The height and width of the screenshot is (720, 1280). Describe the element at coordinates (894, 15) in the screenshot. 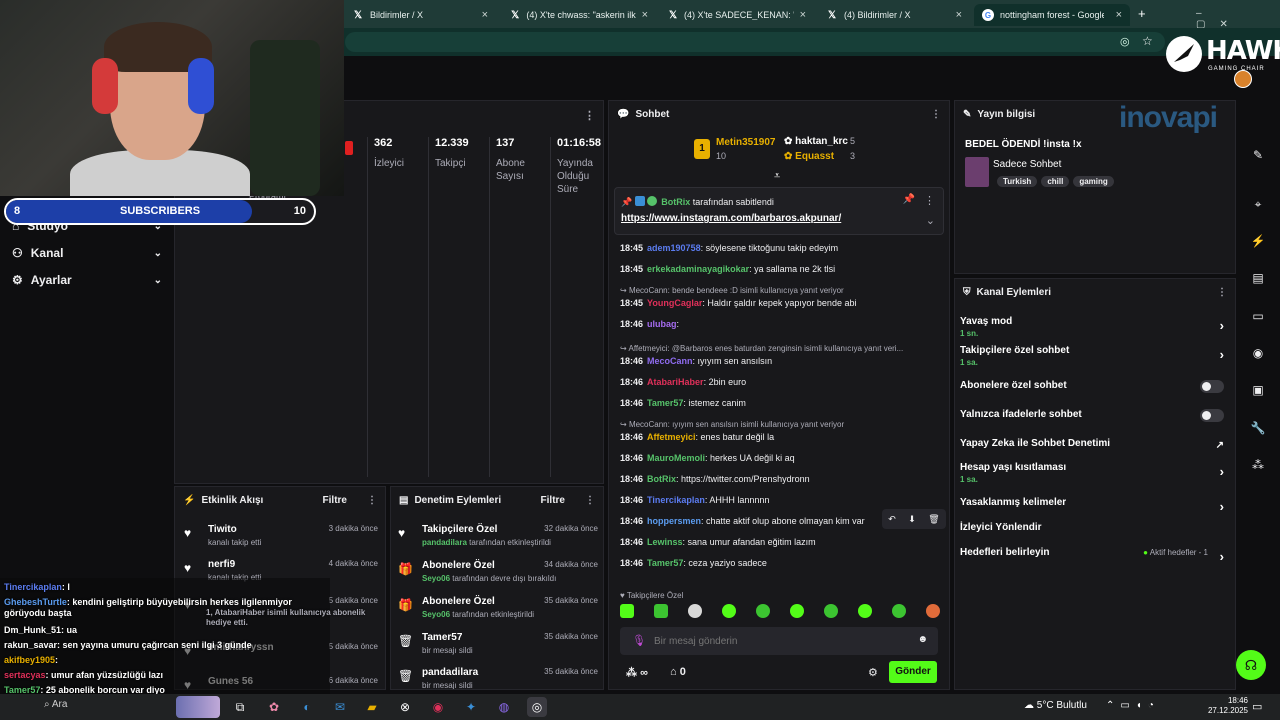

I see `browser-tab: 𝕏 (4) Bildirimler / X ×` at that location.